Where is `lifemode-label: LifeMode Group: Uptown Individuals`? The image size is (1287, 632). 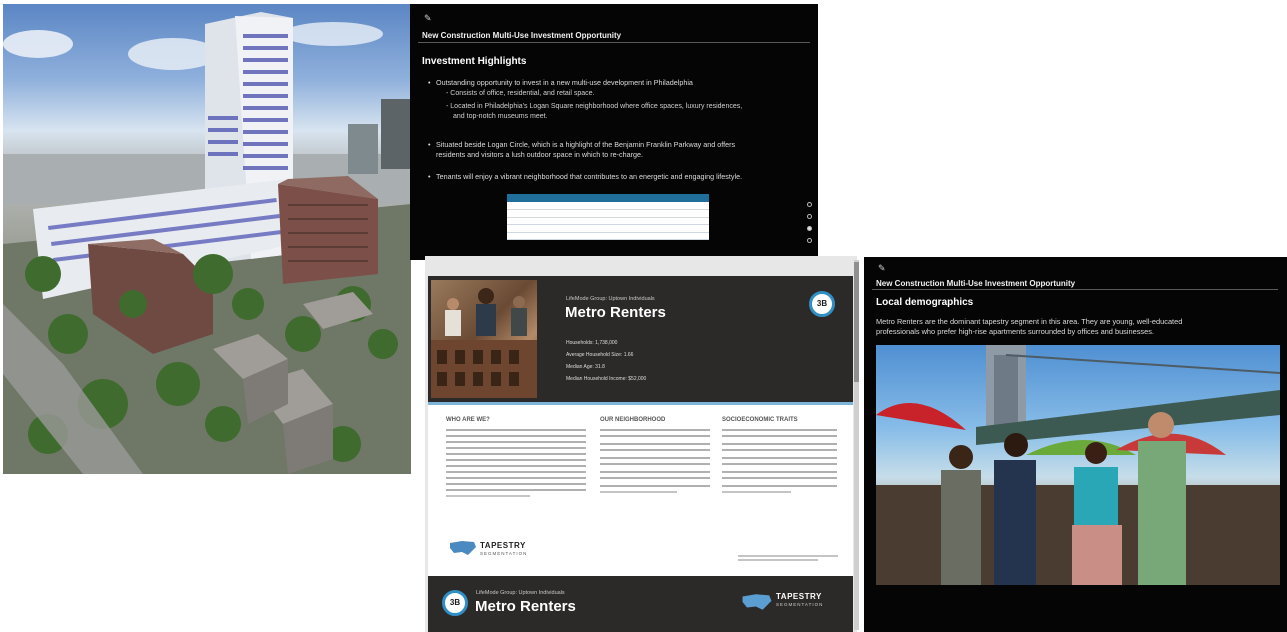
lifemode-label: LifeMode Group: Uptown Individuals is located at coordinates (610, 299).